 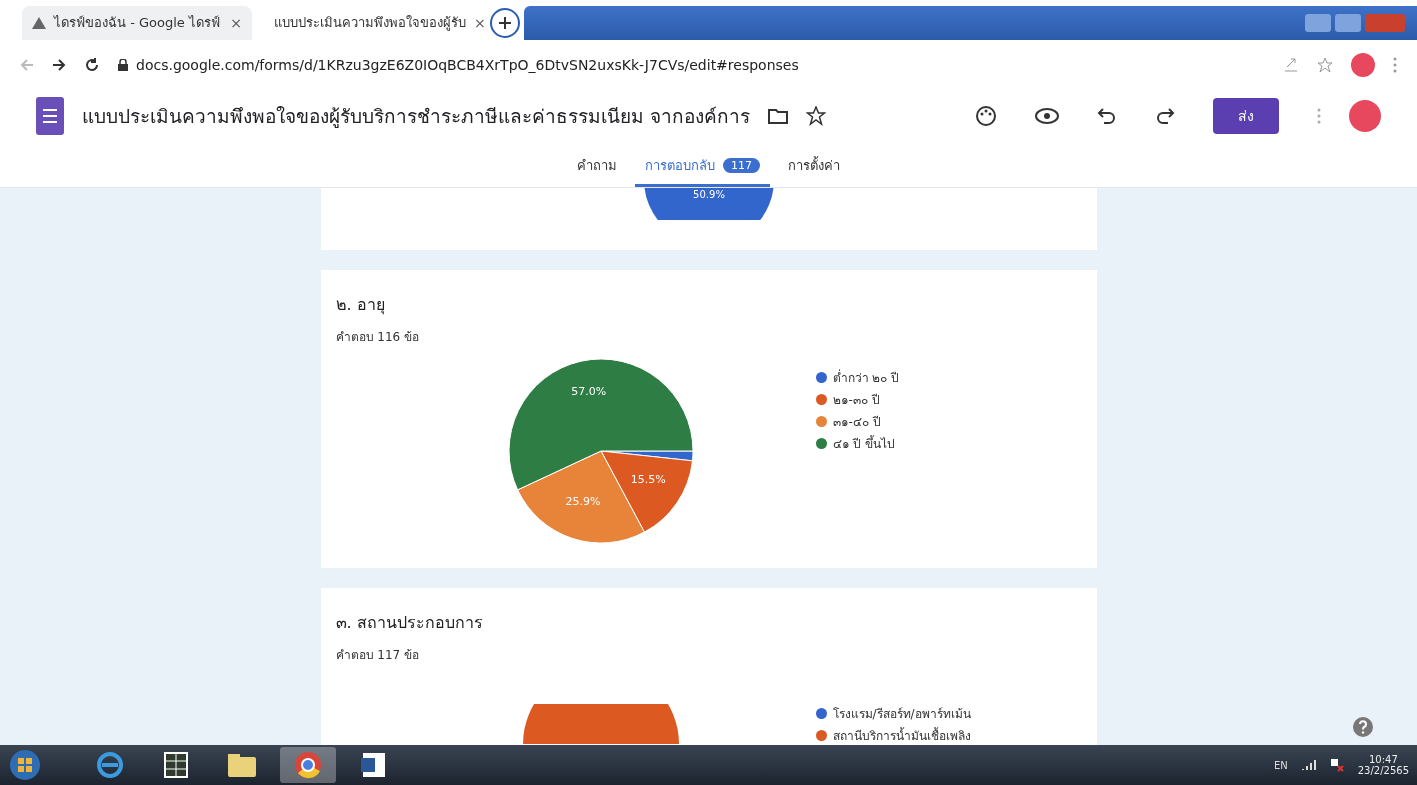 What do you see at coordinates (1383, 765) in the screenshot?
I see `clock: 10:47 23/2/2565` at bounding box center [1383, 765].